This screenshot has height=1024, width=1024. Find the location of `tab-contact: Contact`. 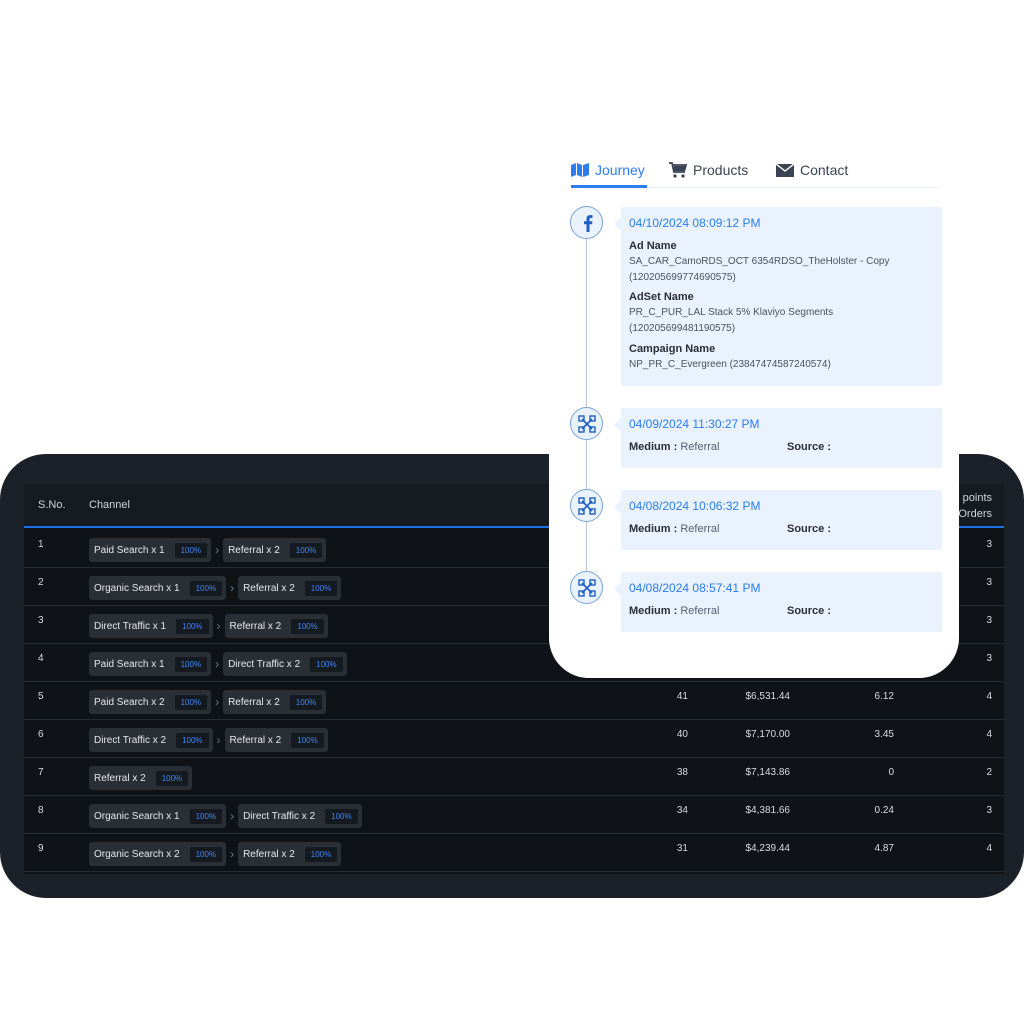

tab-contact: Contact is located at coordinates (812, 170).